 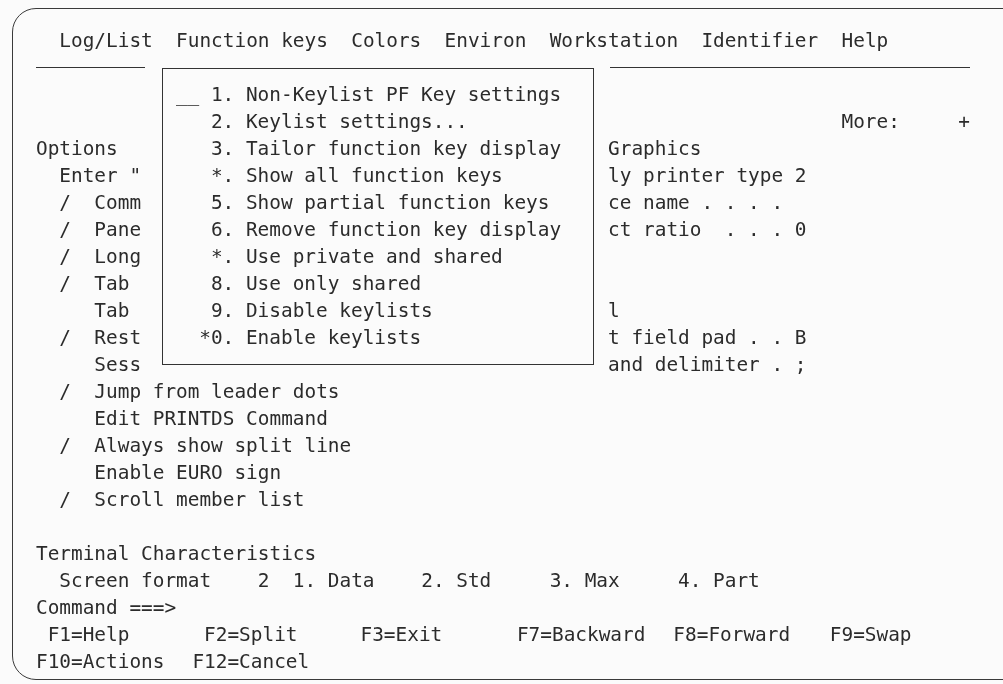 What do you see at coordinates (222, 229) in the screenshot?
I see `option-number: 6.` at bounding box center [222, 229].